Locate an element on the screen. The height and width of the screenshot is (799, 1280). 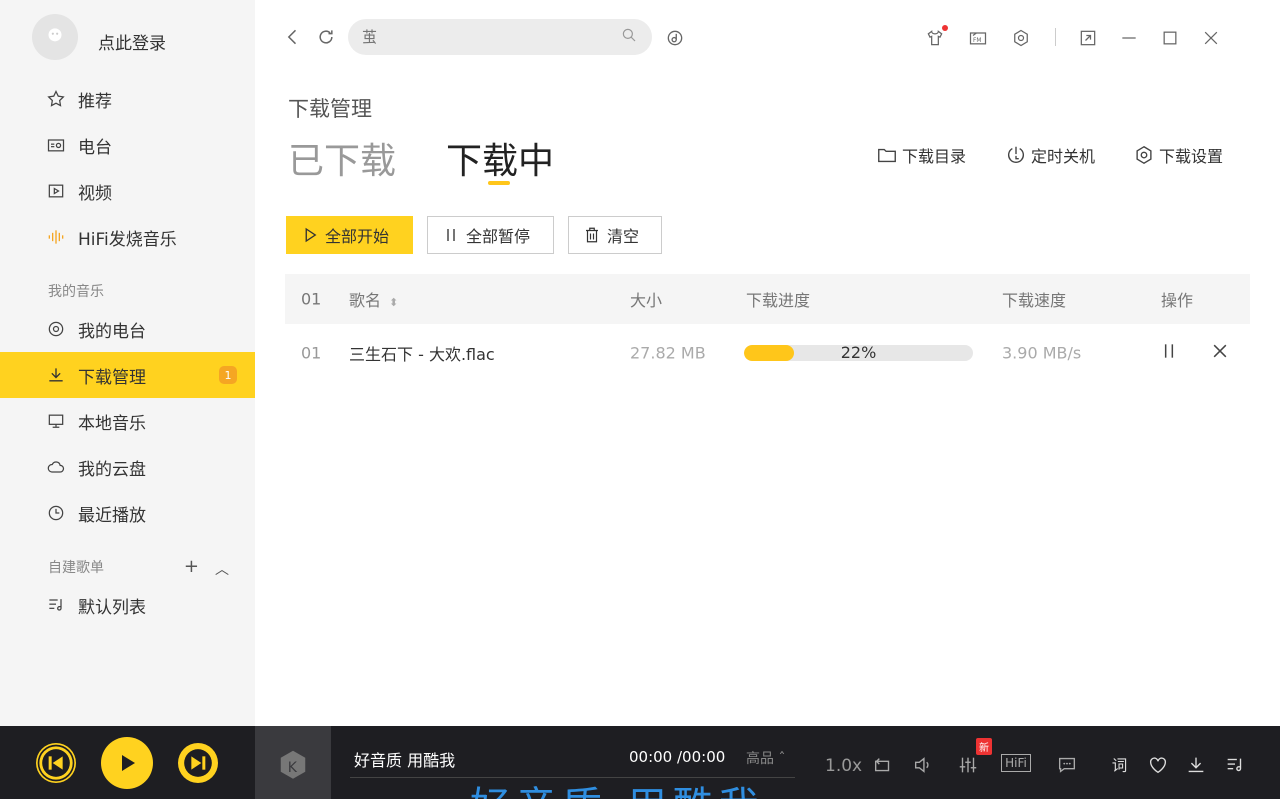
tab-downloaded: 已下载 is located at coordinates (342, 158).